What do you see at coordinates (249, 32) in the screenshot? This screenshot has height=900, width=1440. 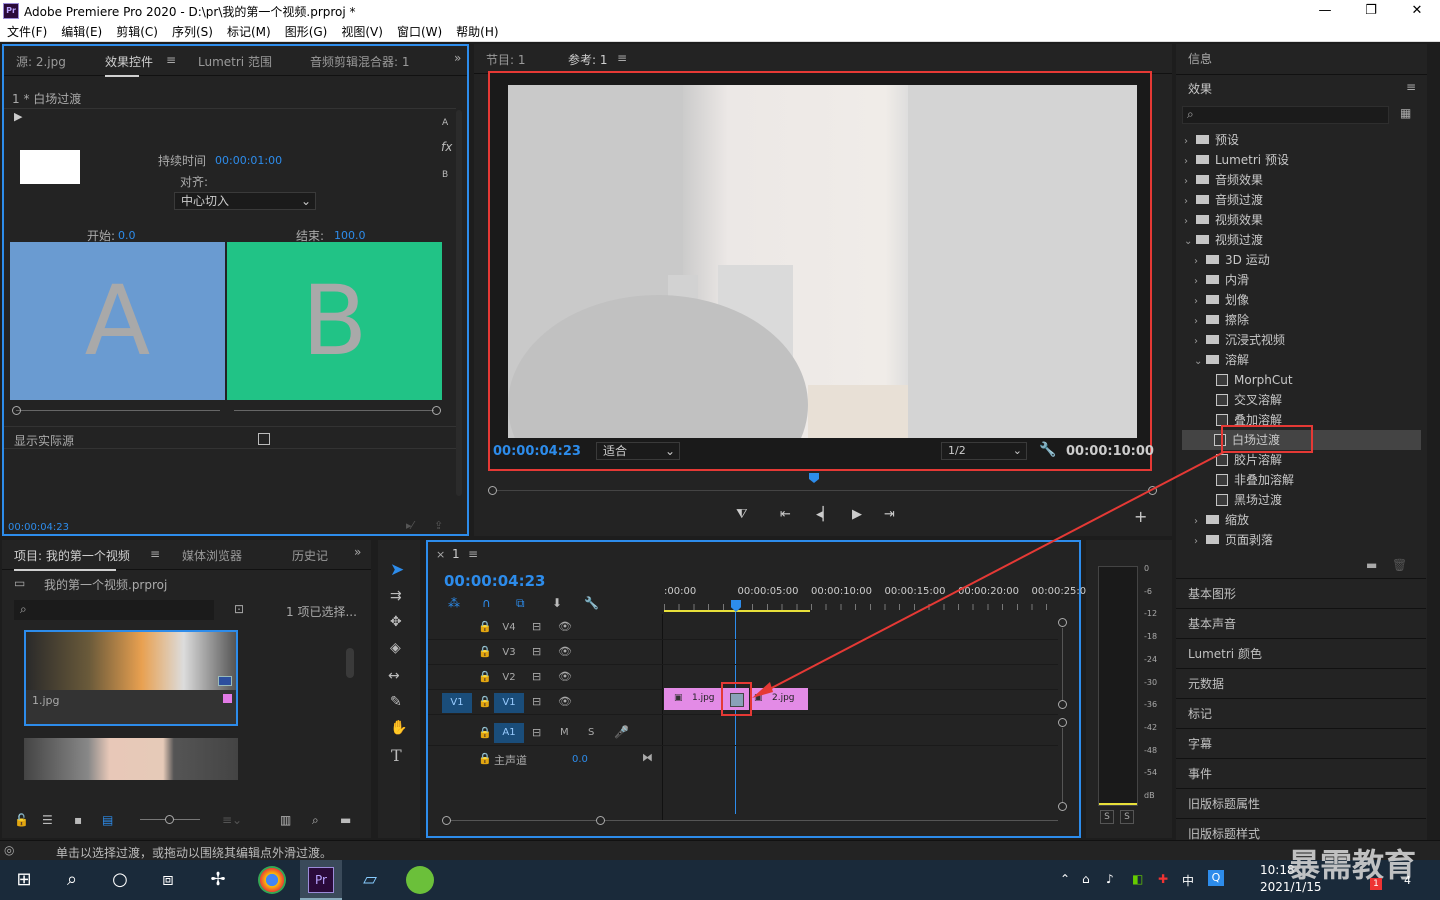 I see `menu-marker: 标记(M)` at bounding box center [249, 32].